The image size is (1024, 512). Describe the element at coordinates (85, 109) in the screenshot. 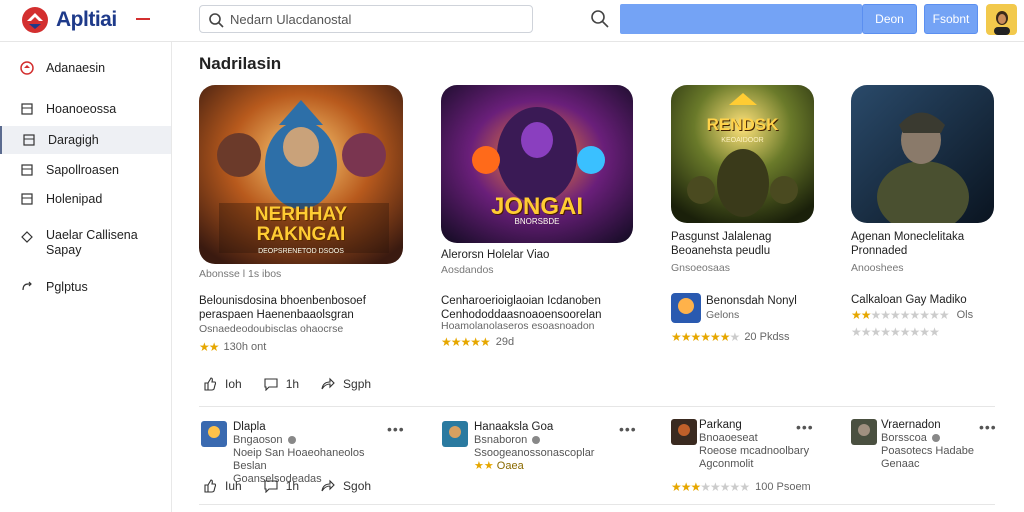

I see `sidebar-item-hoanoeossa: Hoanoeossa` at that location.